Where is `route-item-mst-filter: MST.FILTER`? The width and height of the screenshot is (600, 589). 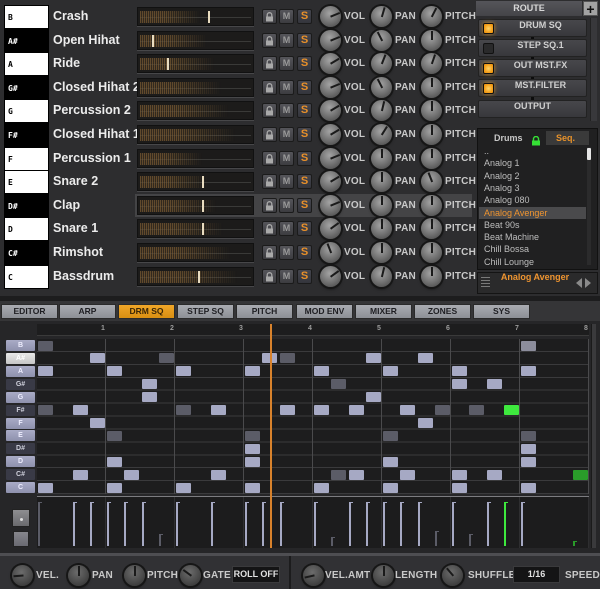
route-item-mst-filter: MST.FILTER is located at coordinates (532, 88).